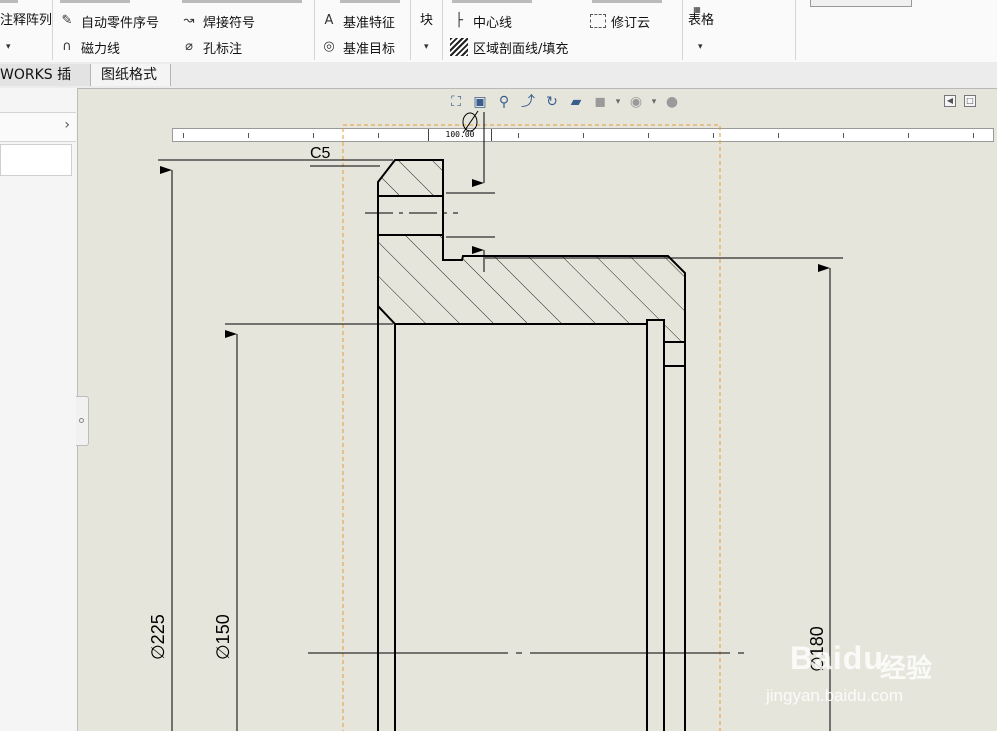 The height and width of the screenshot is (731, 997). Describe the element at coordinates (223, 637) in the screenshot. I see `dim-150-text: ∅150` at that location.